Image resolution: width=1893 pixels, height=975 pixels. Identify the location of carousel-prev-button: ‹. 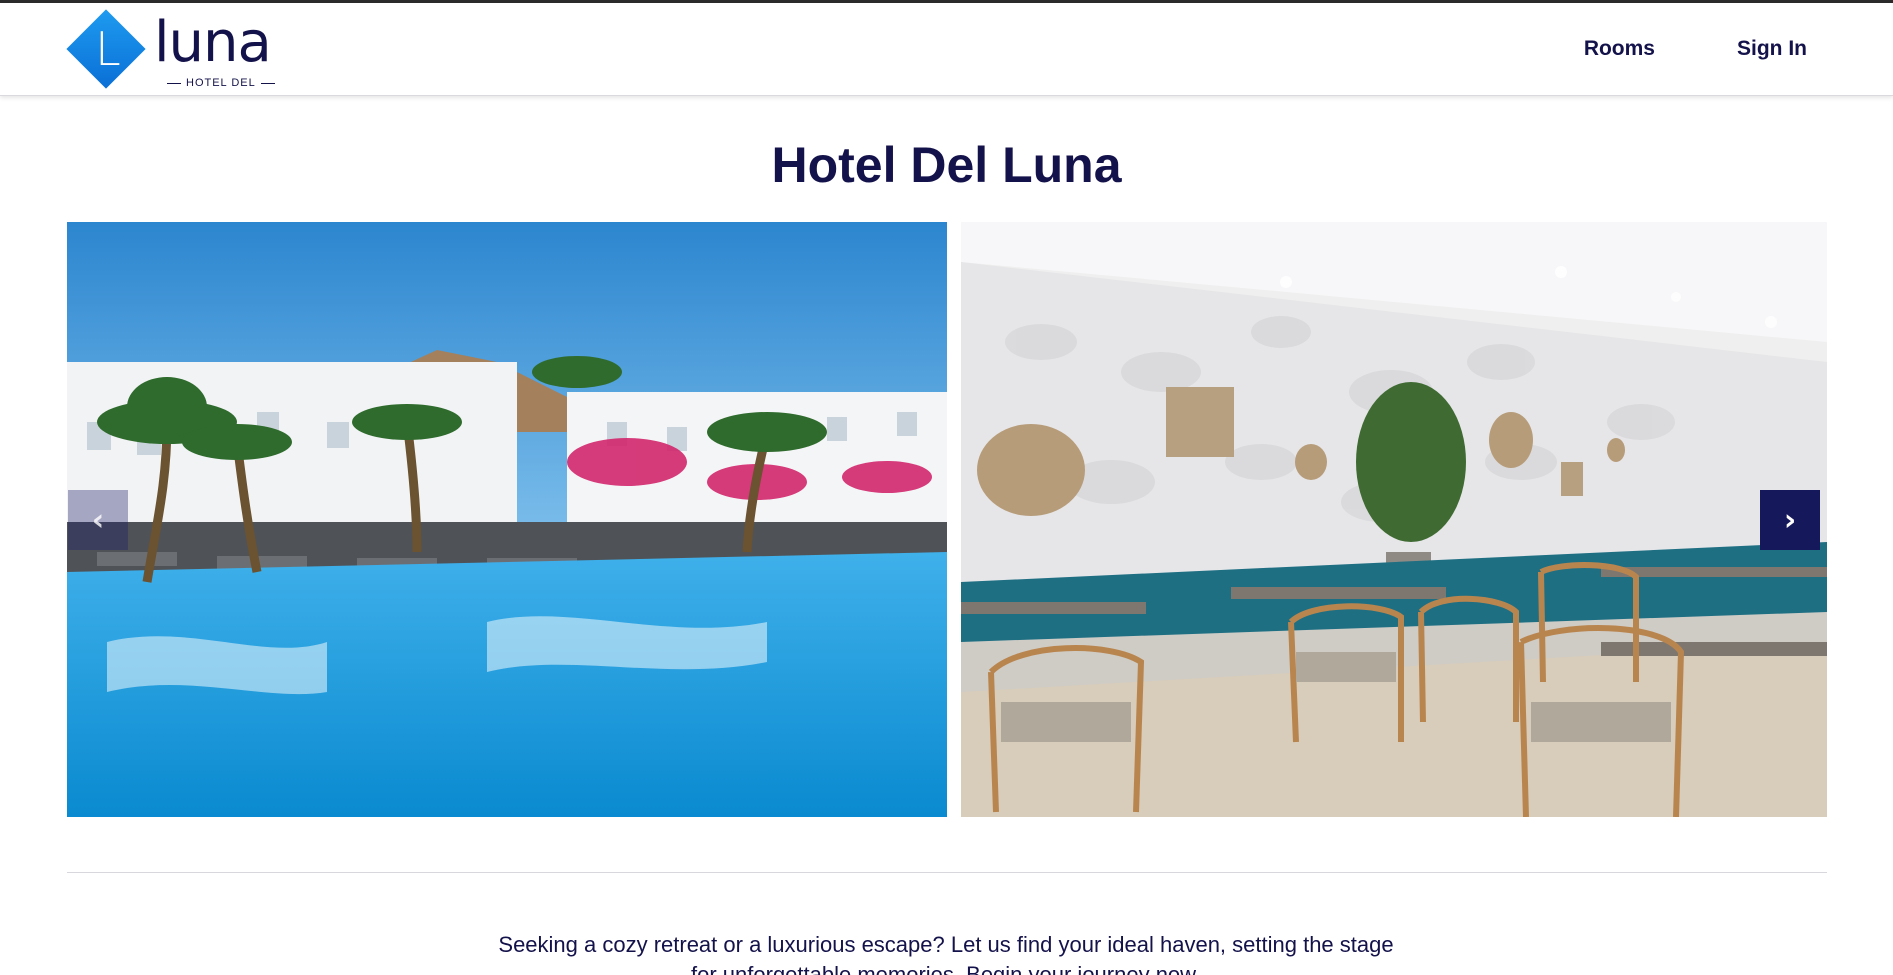
(98, 520).